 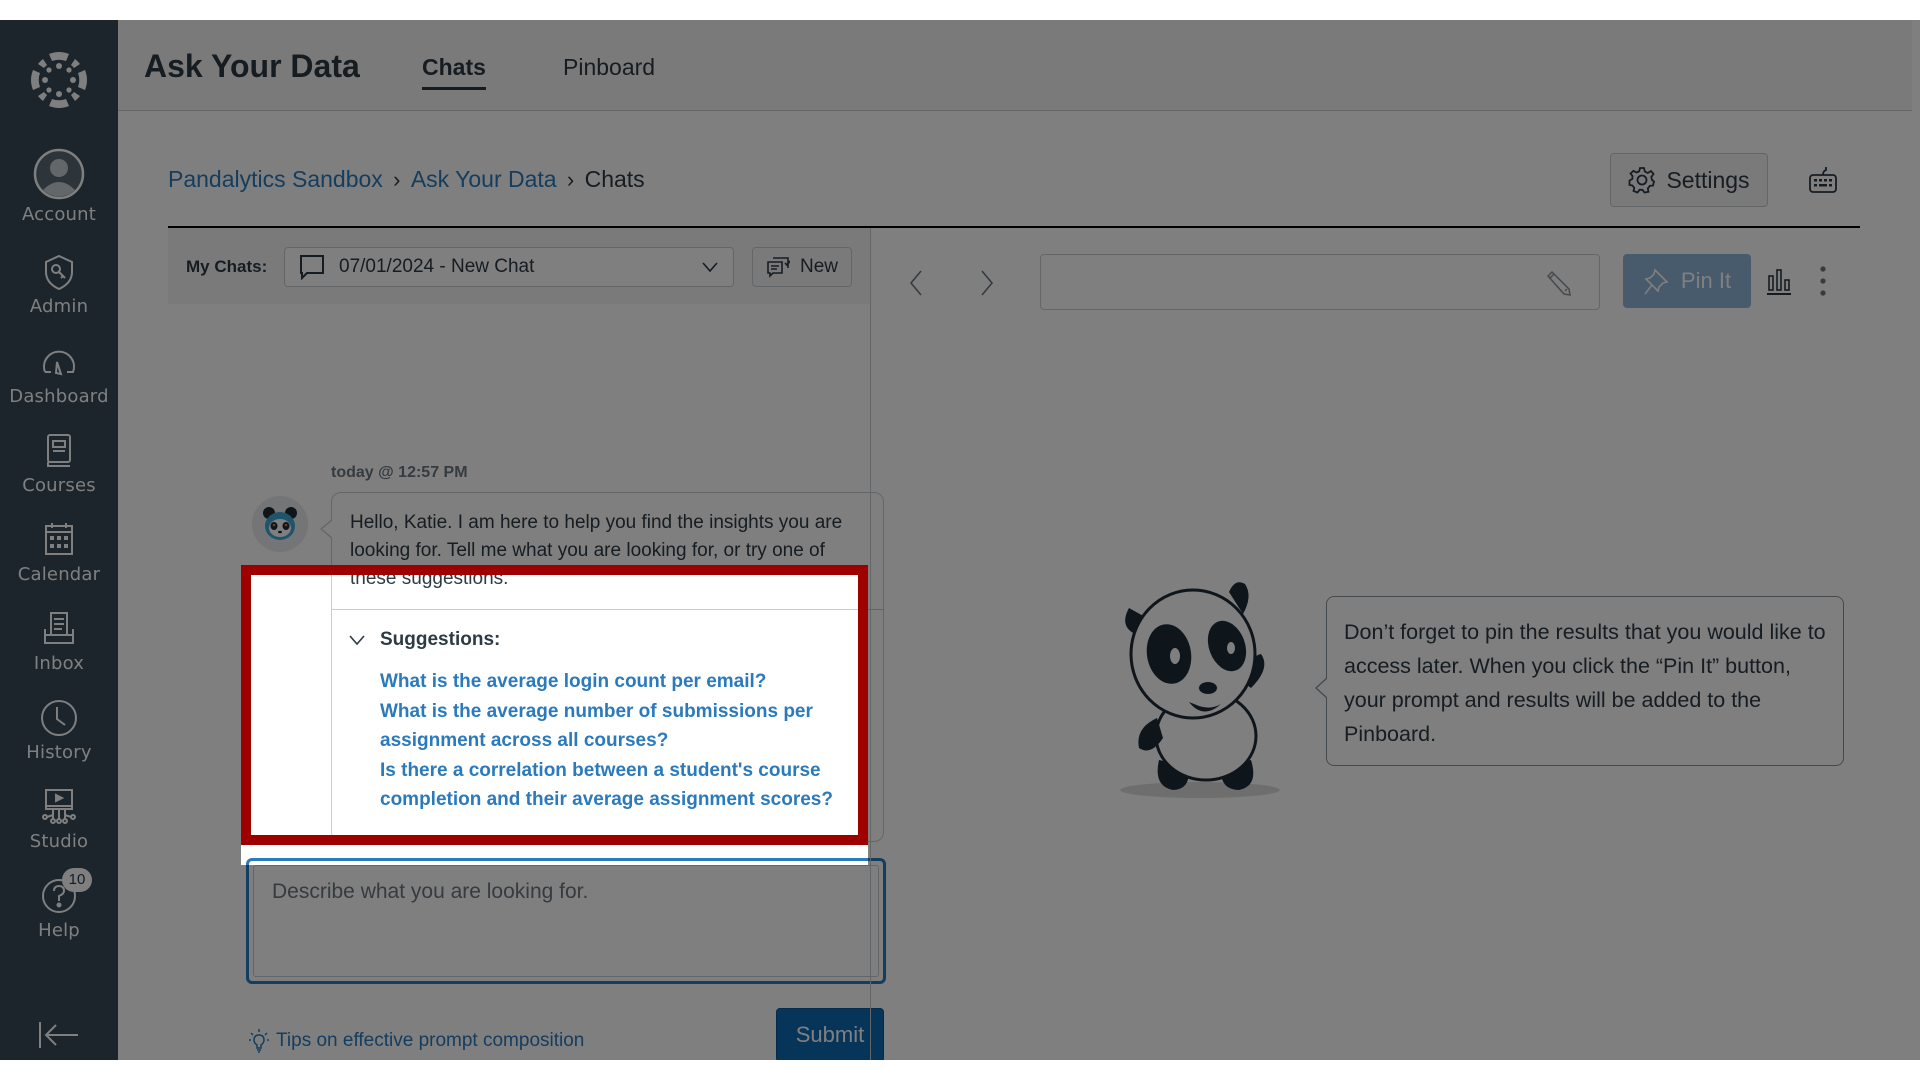 I want to click on keyboard-shortcuts-icon, so click(x=1823, y=180).